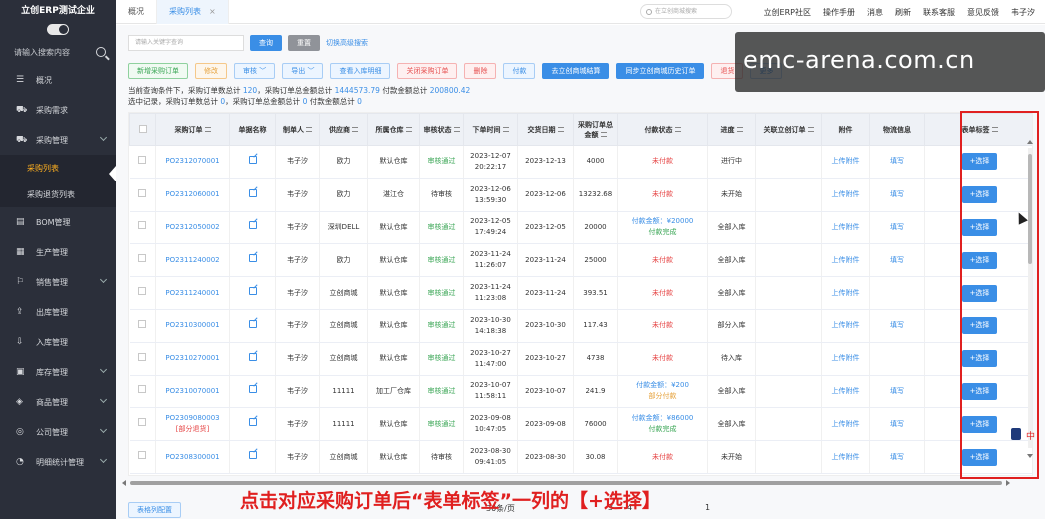 This screenshot has height=519, width=1045. I want to click on order-number-link: PO2311240002, so click(192, 260).